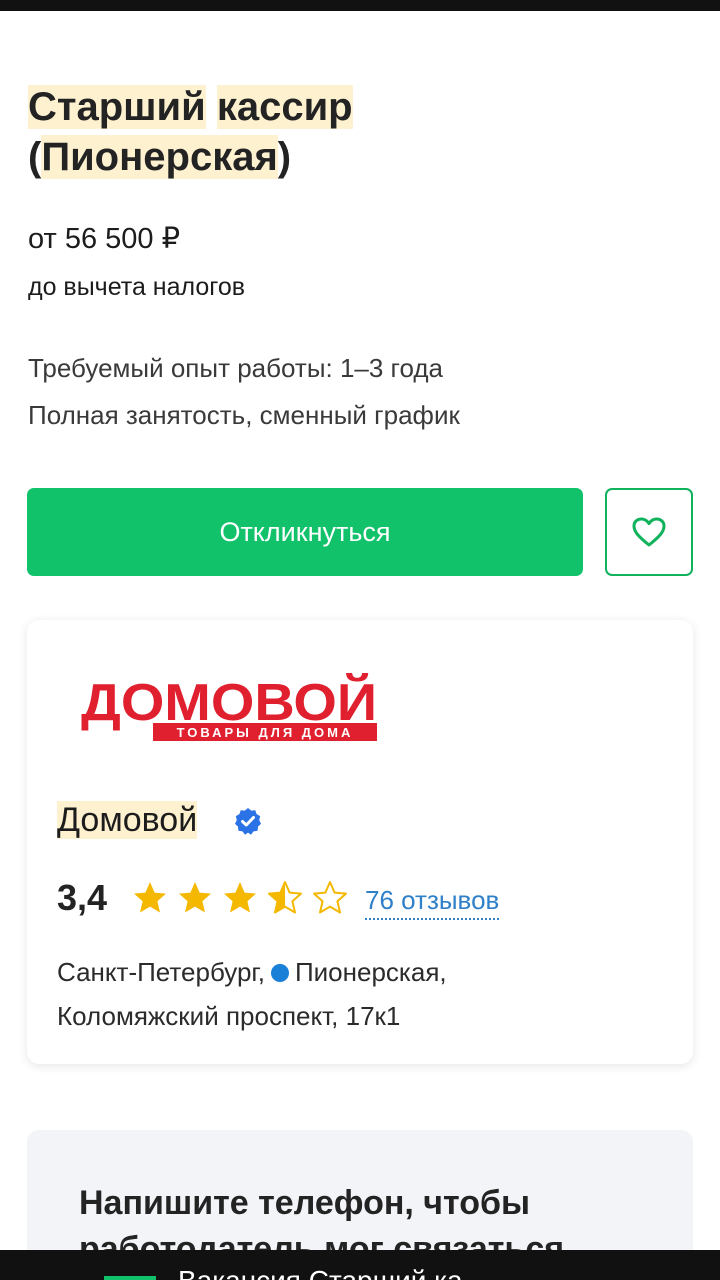 The height and width of the screenshot is (1280, 720). Describe the element at coordinates (432, 901) in the screenshot. I see `reviews-link: 76 отзывов` at that location.